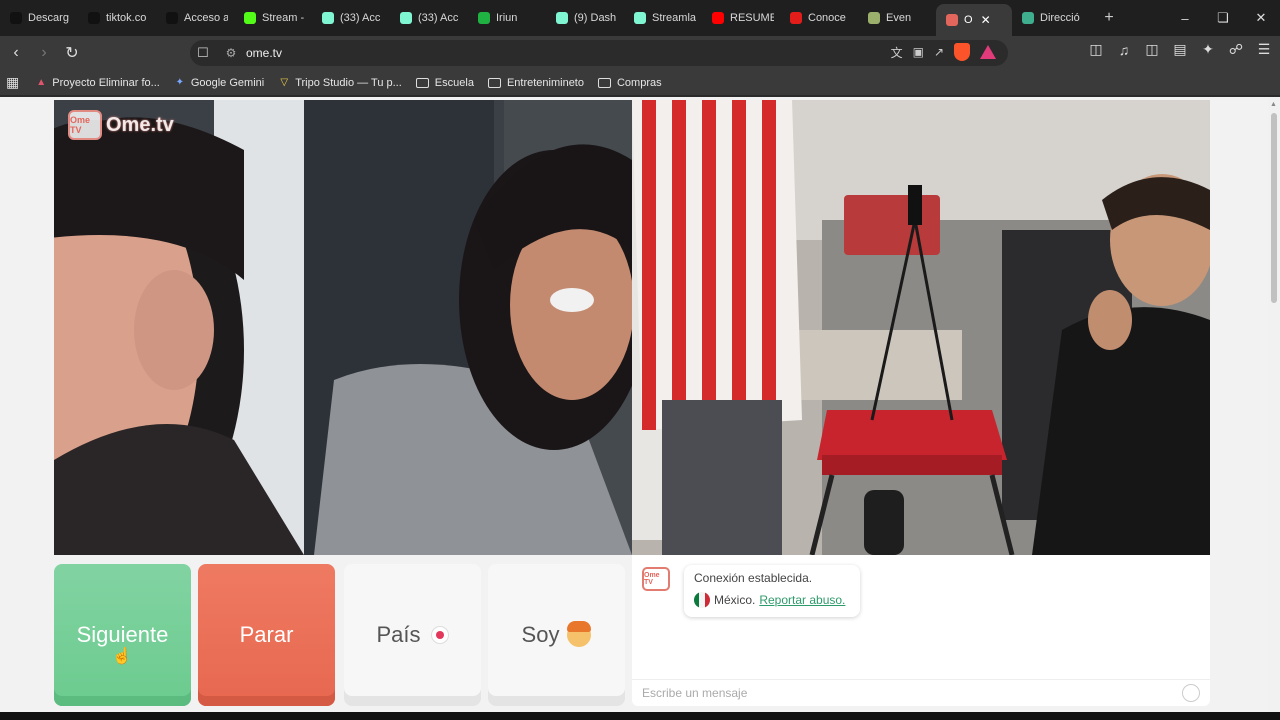 Image resolution: width=1280 pixels, height=720 pixels. What do you see at coordinates (484, 18) in the screenshot?
I see `dot-icon` at bounding box center [484, 18].